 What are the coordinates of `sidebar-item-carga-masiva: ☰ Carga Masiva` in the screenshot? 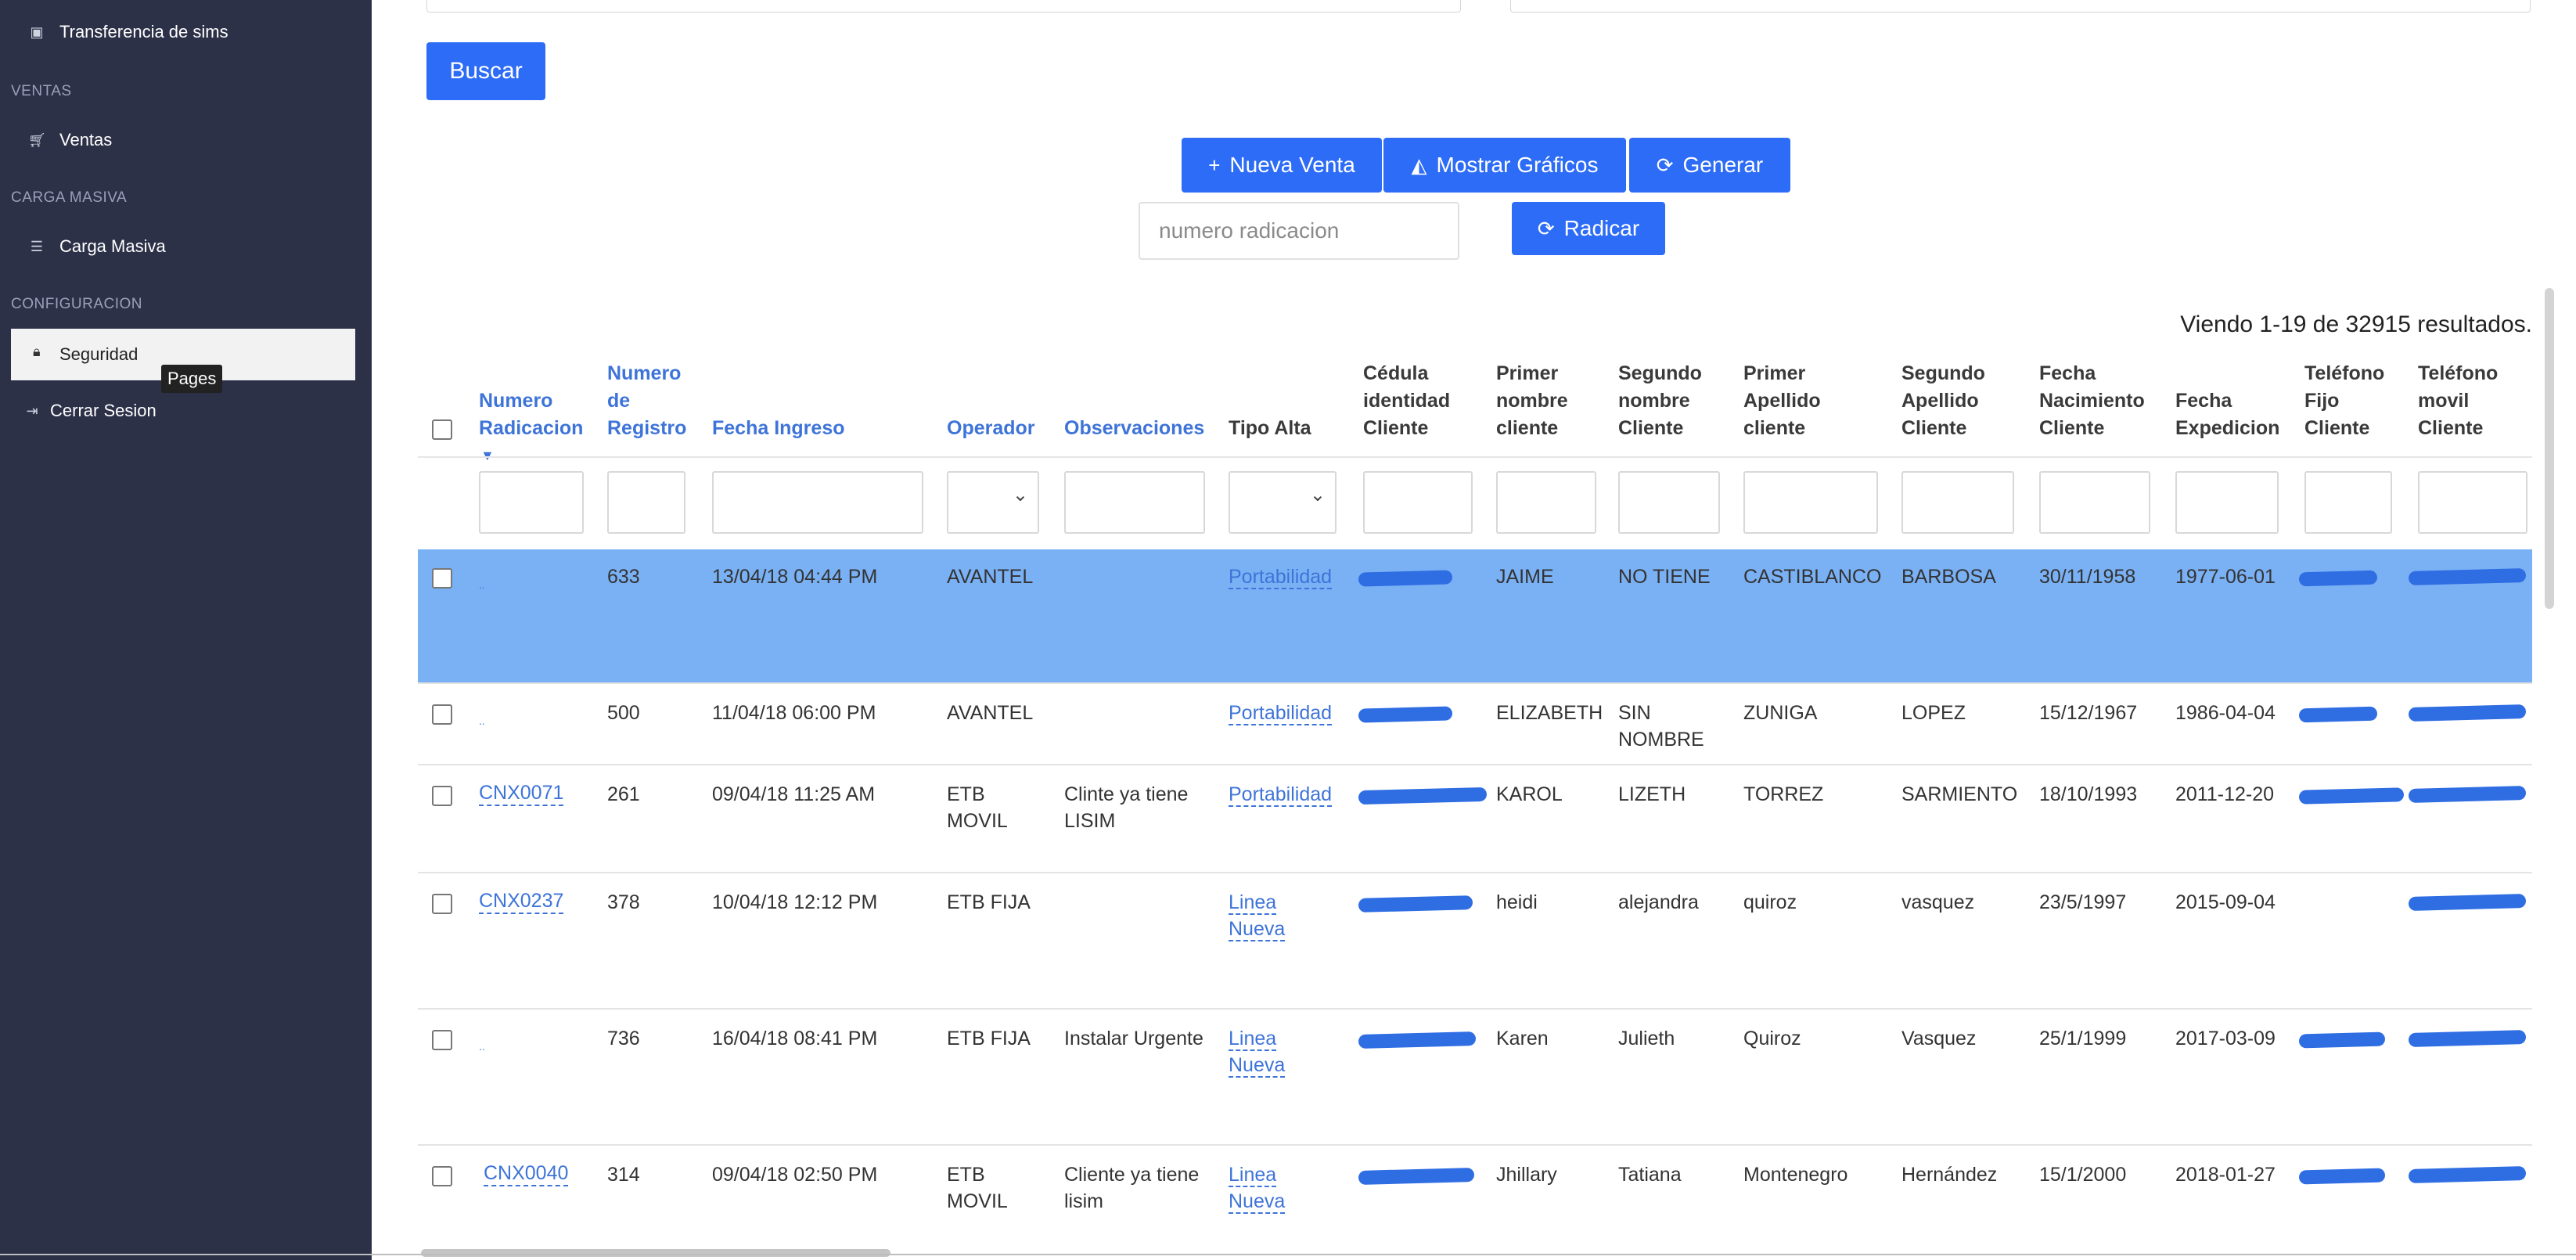 It's located at (97, 246).